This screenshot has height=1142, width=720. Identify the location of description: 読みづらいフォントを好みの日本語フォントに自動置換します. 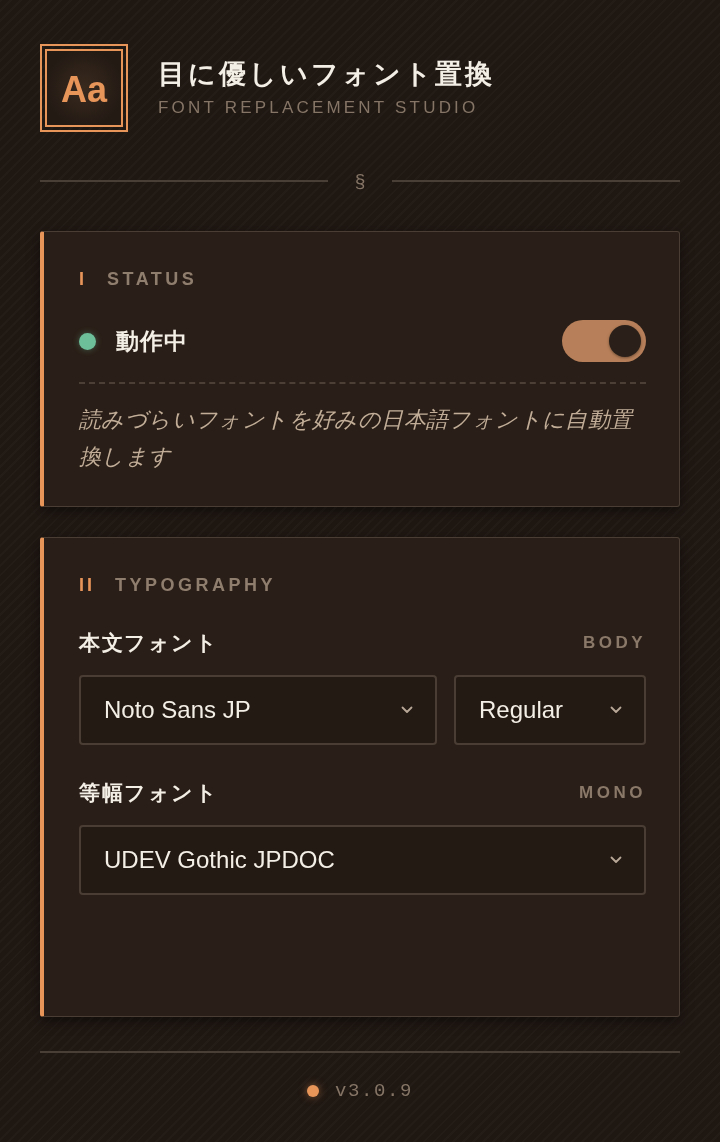
(357, 438).